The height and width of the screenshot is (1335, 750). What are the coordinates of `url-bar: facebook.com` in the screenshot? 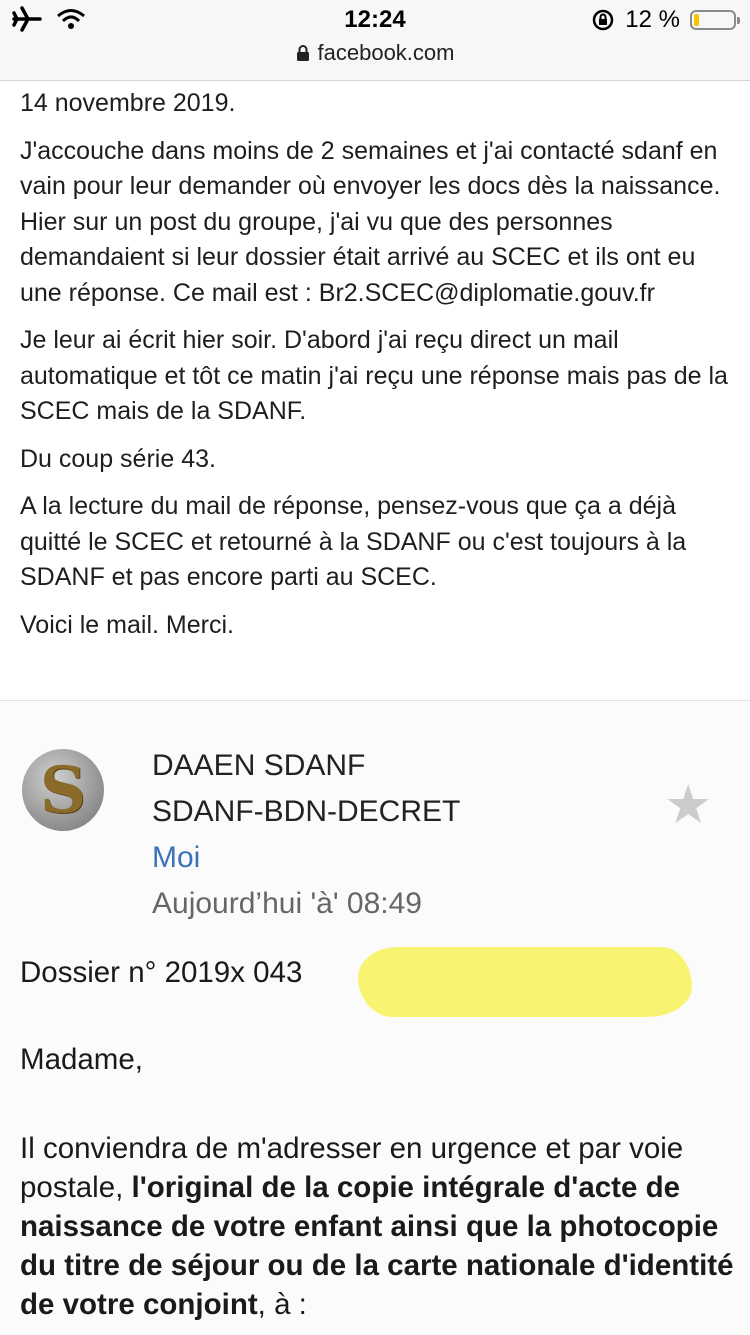 It's located at (375, 53).